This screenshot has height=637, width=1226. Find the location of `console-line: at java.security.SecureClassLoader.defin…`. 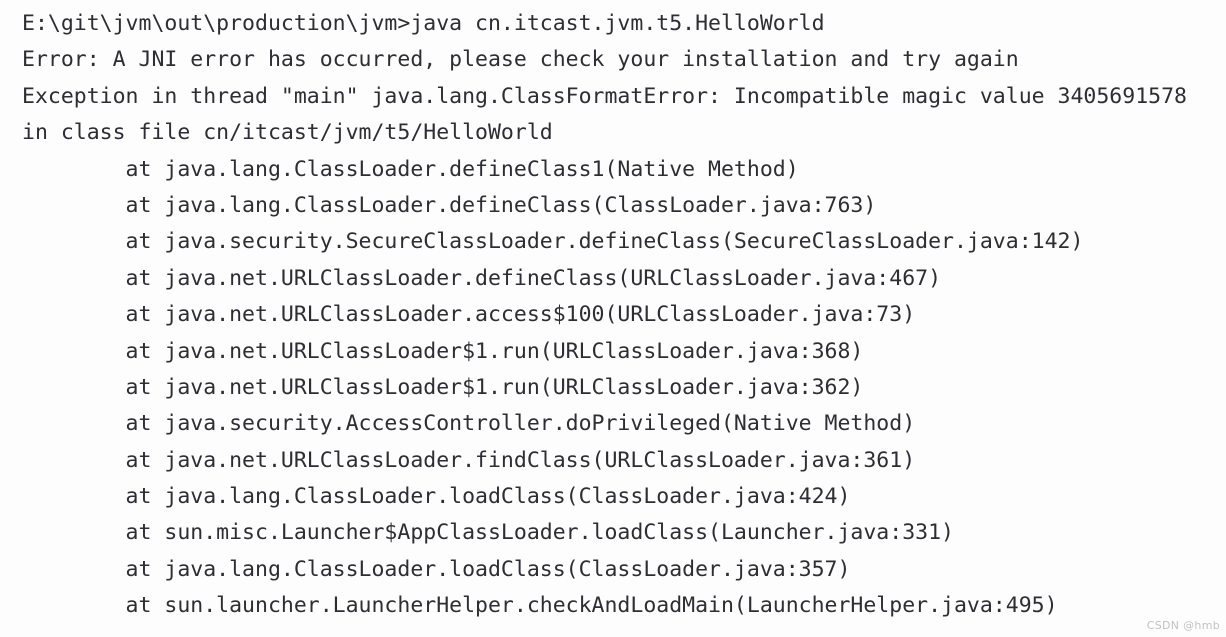

console-line: at java.security.SecureClassLoader.defin… is located at coordinates (553, 242).